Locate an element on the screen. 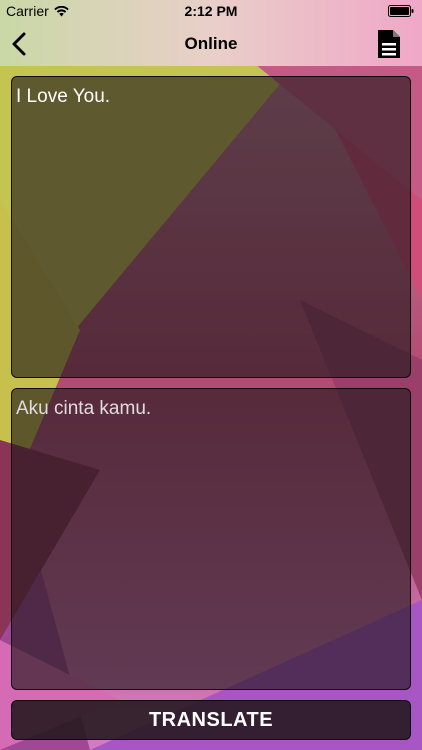  translation-text: Aku cinta kamu. is located at coordinates (84, 408).